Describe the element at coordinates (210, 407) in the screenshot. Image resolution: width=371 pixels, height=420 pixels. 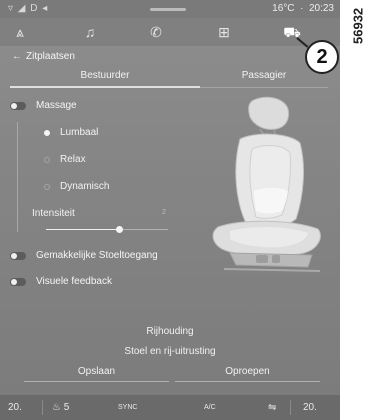
I see `ac-button: A/C` at that location.